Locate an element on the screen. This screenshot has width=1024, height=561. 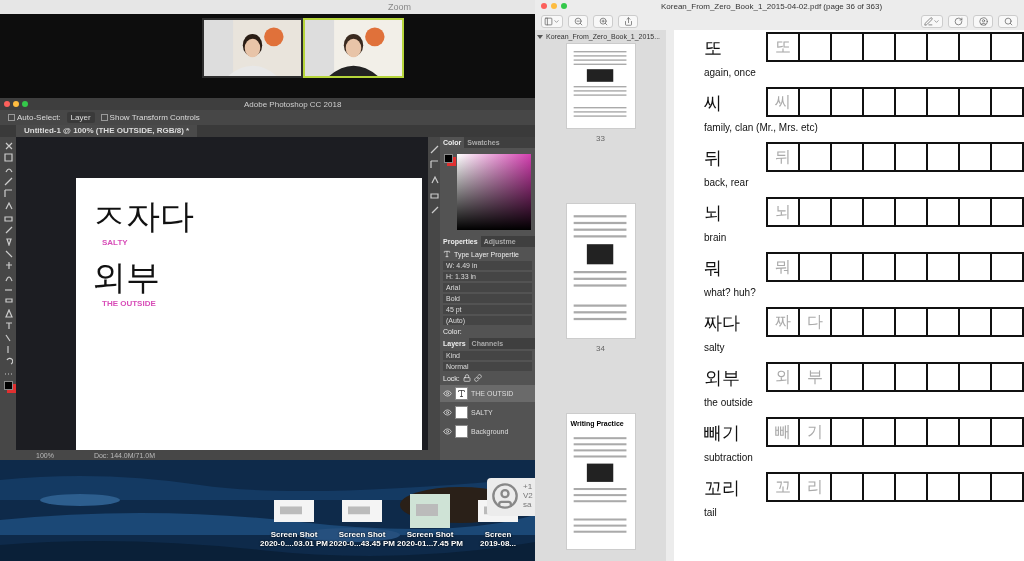
file-date: 2020-01...7.45 PM is located at coordinates (430, 543).